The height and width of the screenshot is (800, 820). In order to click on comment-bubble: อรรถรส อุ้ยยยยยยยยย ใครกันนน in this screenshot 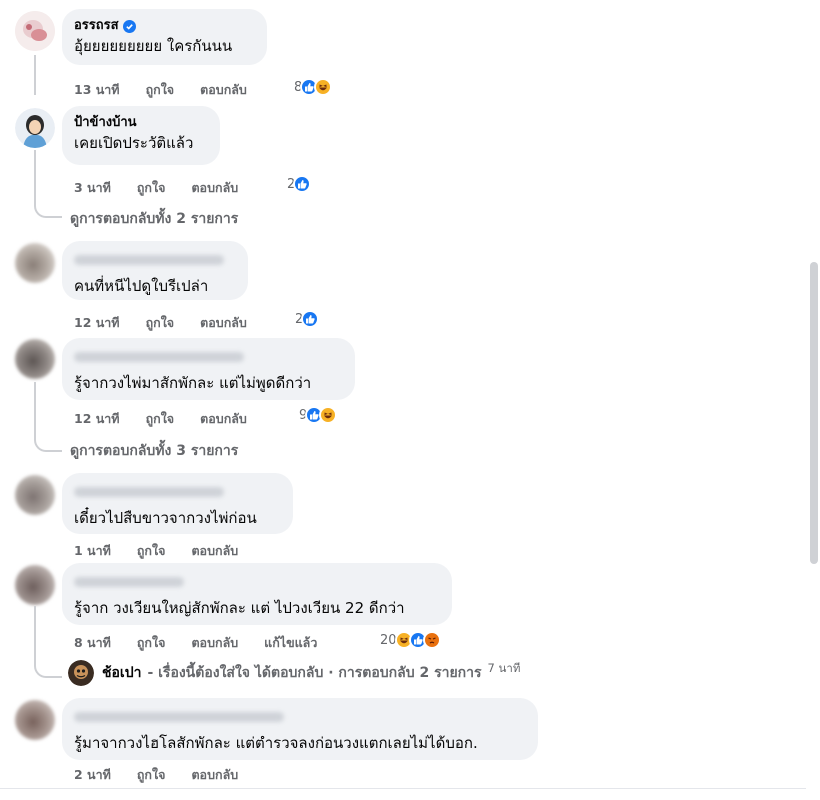, I will do `click(164, 37)`.